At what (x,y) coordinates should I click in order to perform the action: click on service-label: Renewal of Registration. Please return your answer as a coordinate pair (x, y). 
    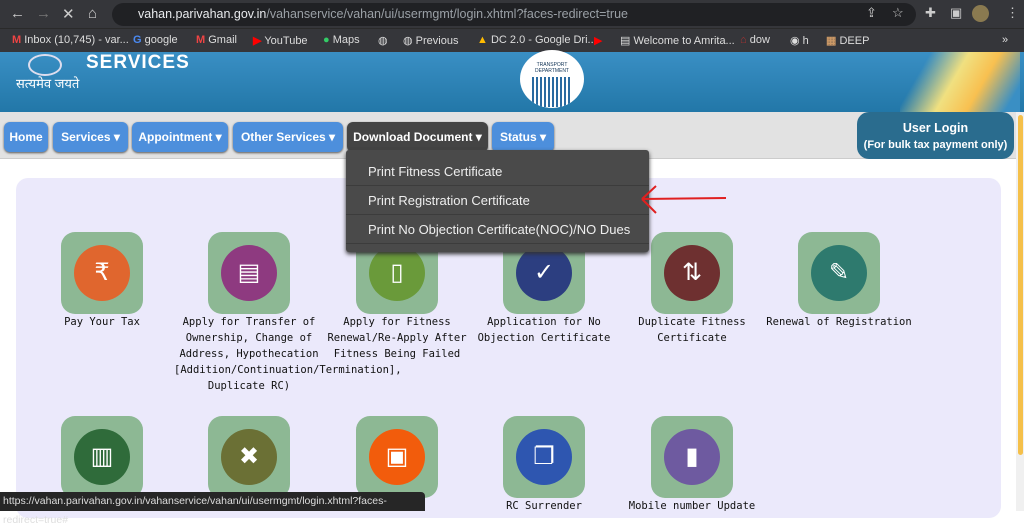
    Looking at the image, I should click on (839, 322).